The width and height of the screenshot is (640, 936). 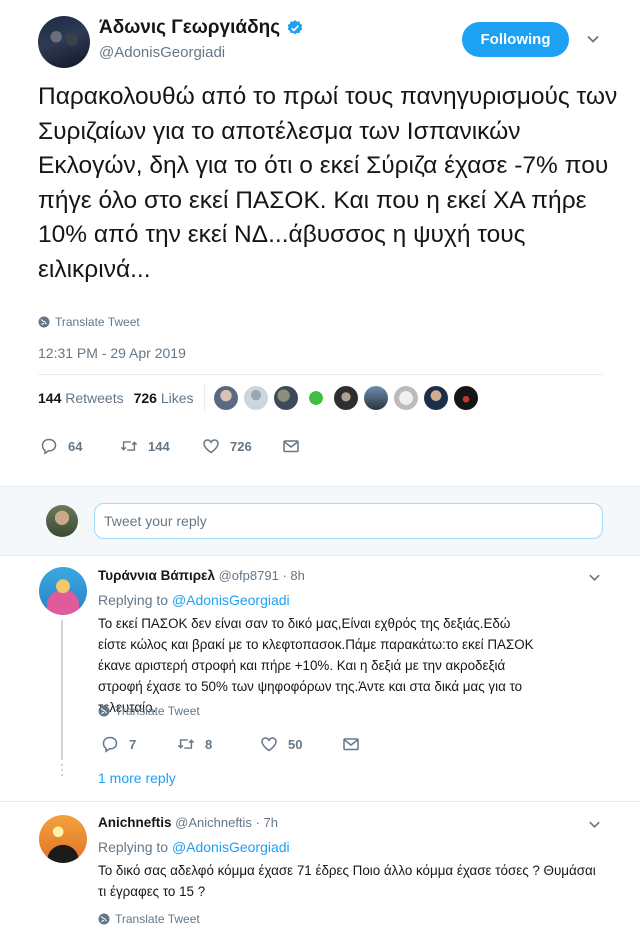 What do you see at coordinates (295, 744) in the screenshot?
I see `like-count: 50` at bounding box center [295, 744].